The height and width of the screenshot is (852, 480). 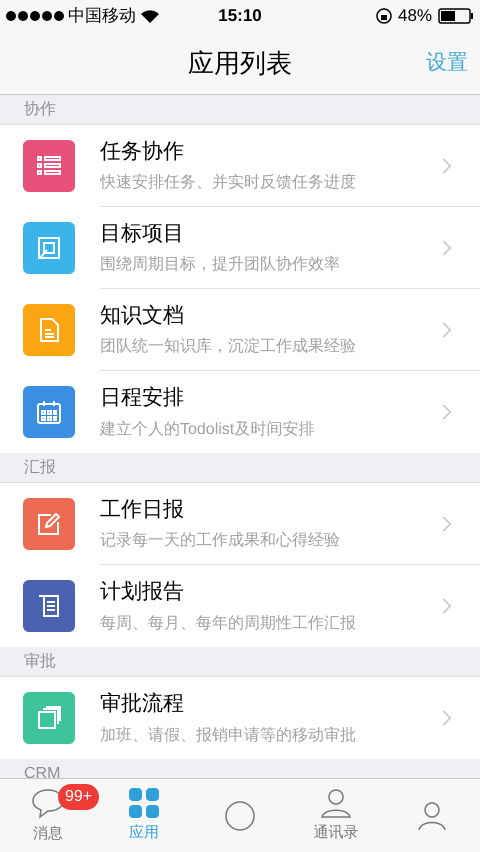 I want to click on app-description: 围绕周期目标，提升团队协作效率, so click(x=220, y=265).